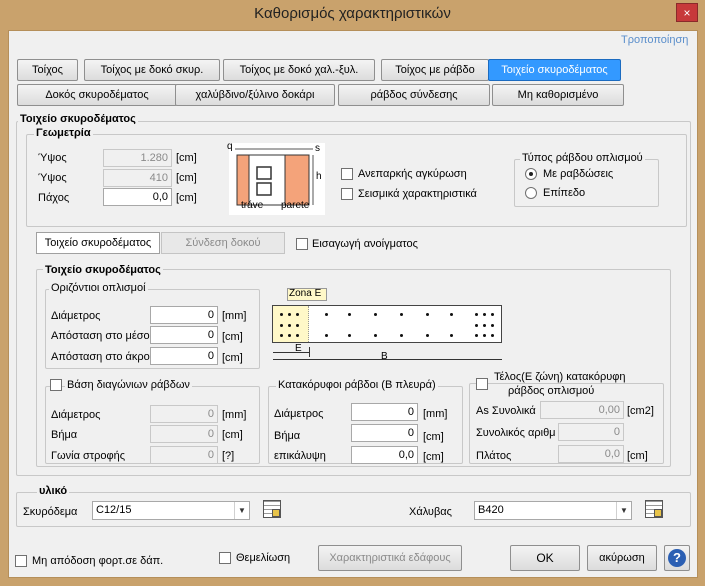 This screenshot has height=586, width=705. What do you see at coordinates (435, 414) in the screenshot?
I see `v-diameter-unit: [mm]` at bounding box center [435, 414].